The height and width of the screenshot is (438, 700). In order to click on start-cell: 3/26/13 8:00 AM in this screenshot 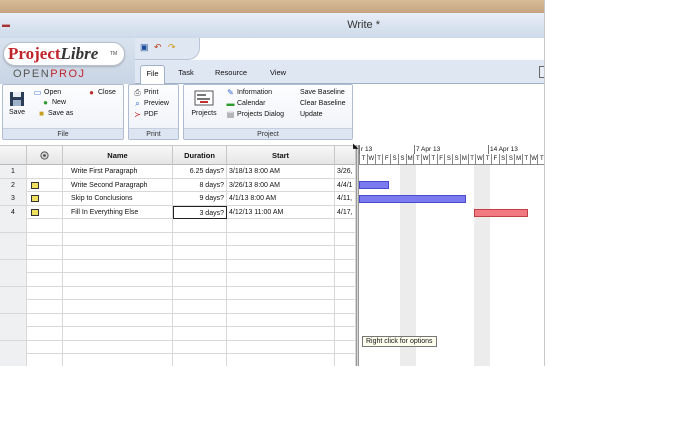, I will do `click(281, 185)`.